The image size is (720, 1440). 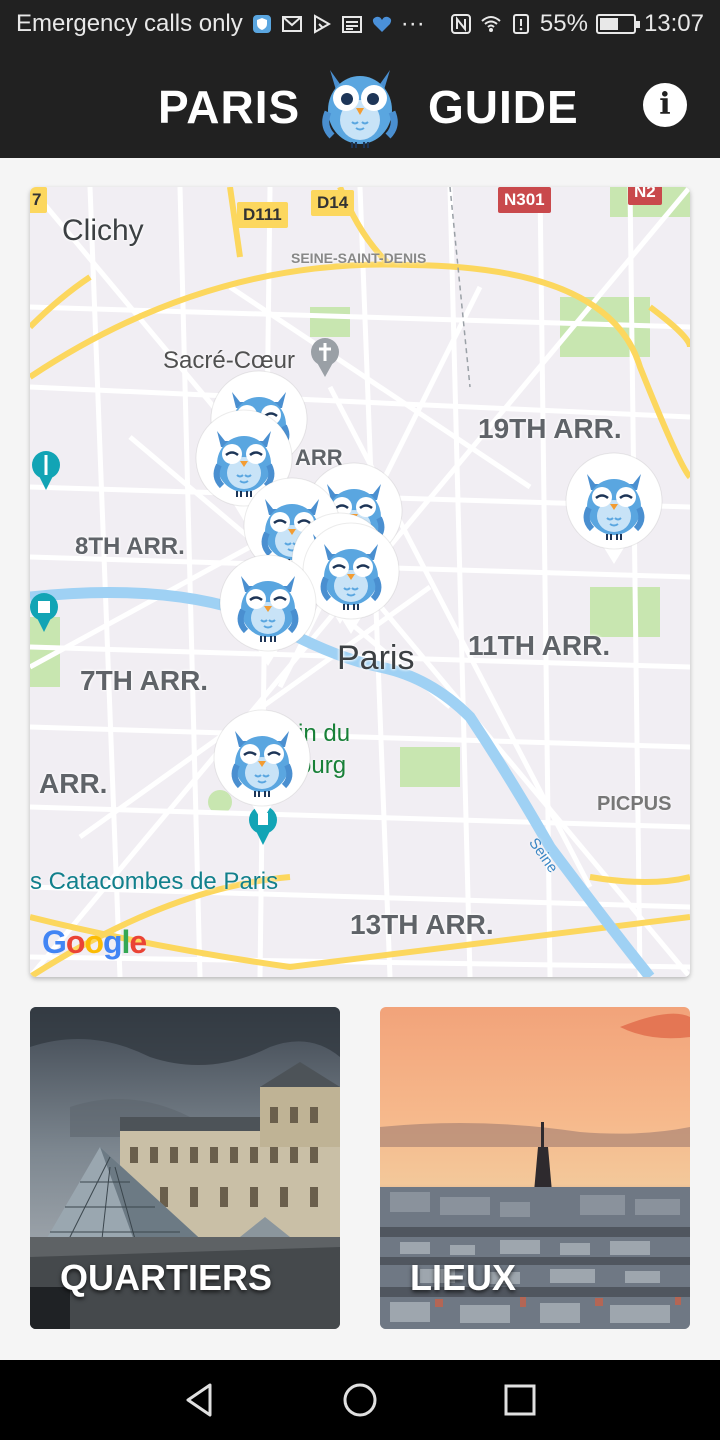 I want to click on road-badge-n301: N301, so click(x=524, y=200).